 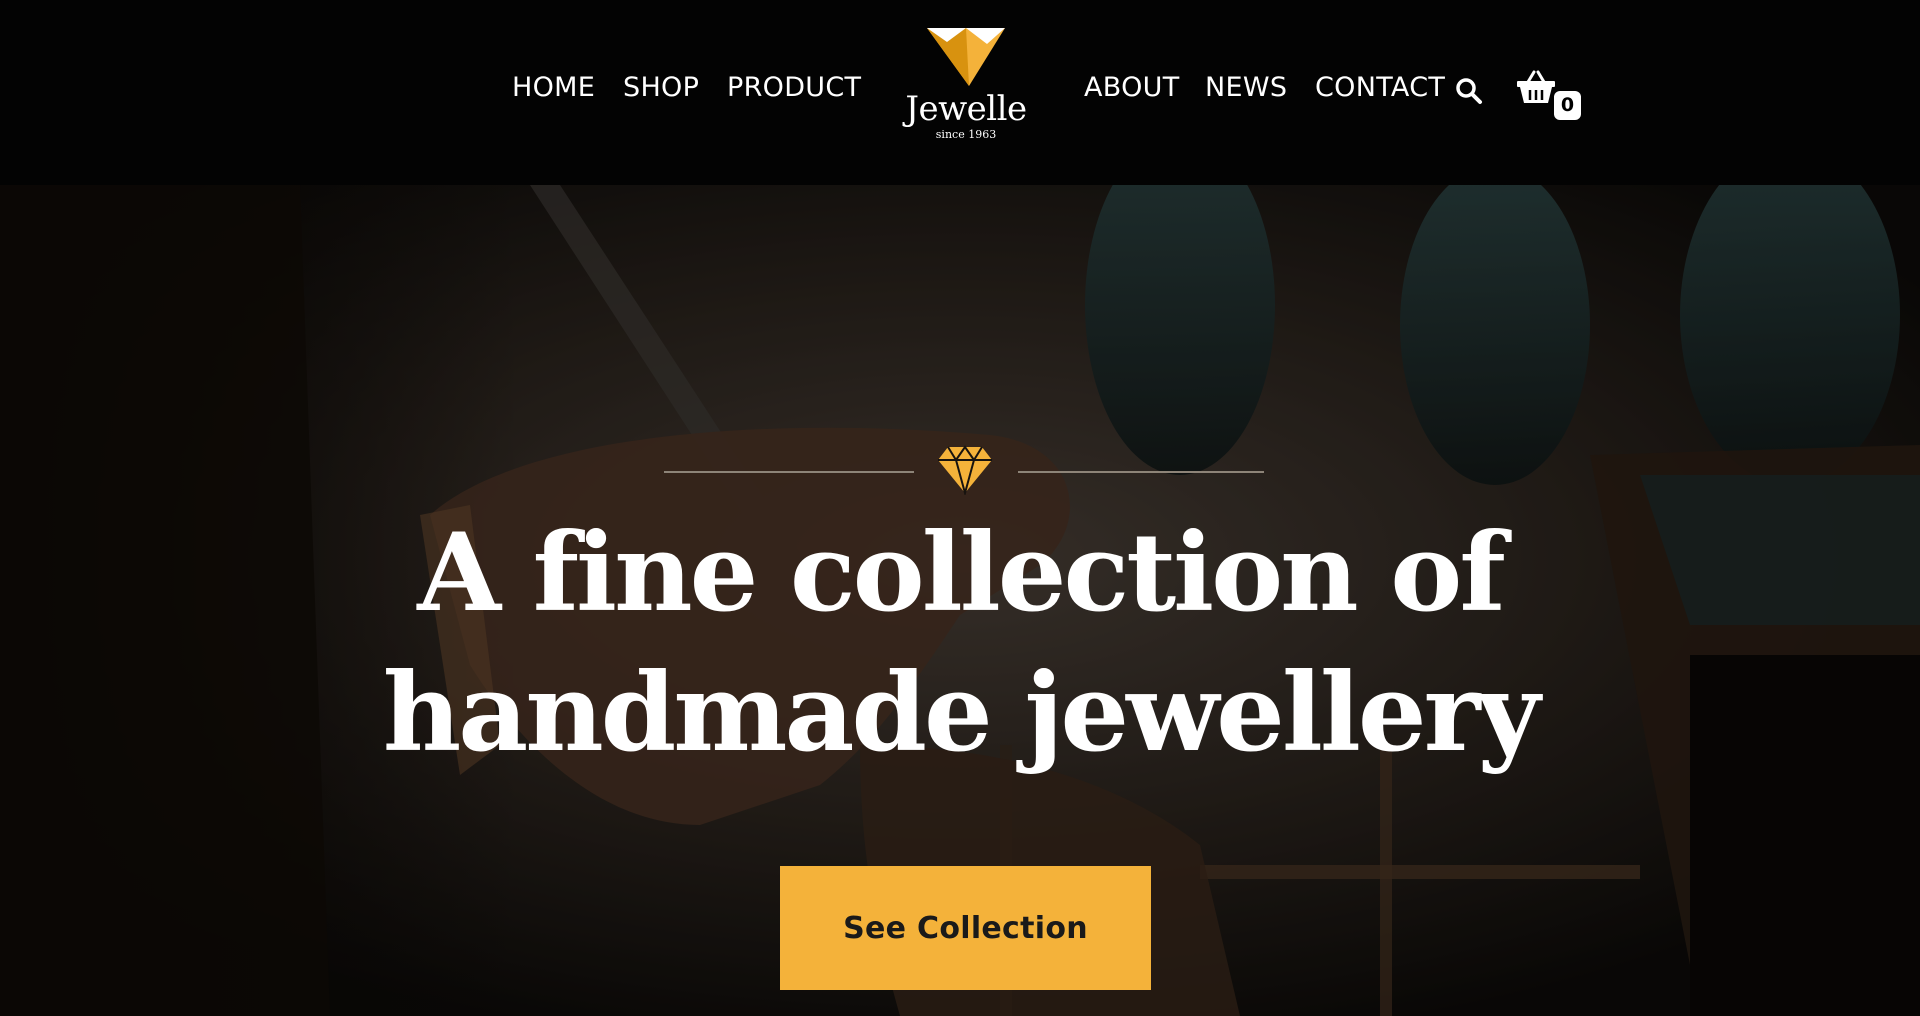 What do you see at coordinates (965, 928) in the screenshot?
I see `see-collection-button: See Collection` at bounding box center [965, 928].